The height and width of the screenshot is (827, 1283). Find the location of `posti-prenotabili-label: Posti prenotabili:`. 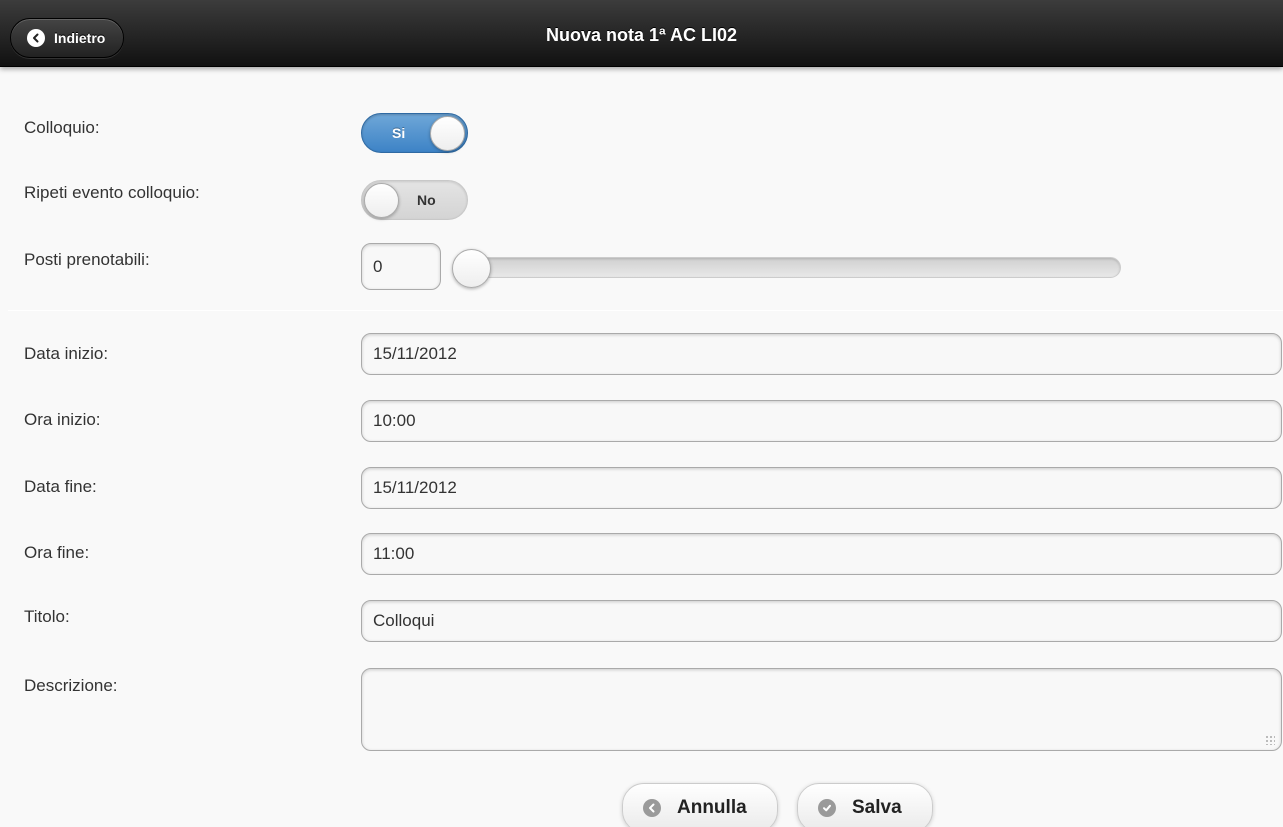

posti-prenotabili-label: Posti prenotabili: is located at coordinates (87, 259).